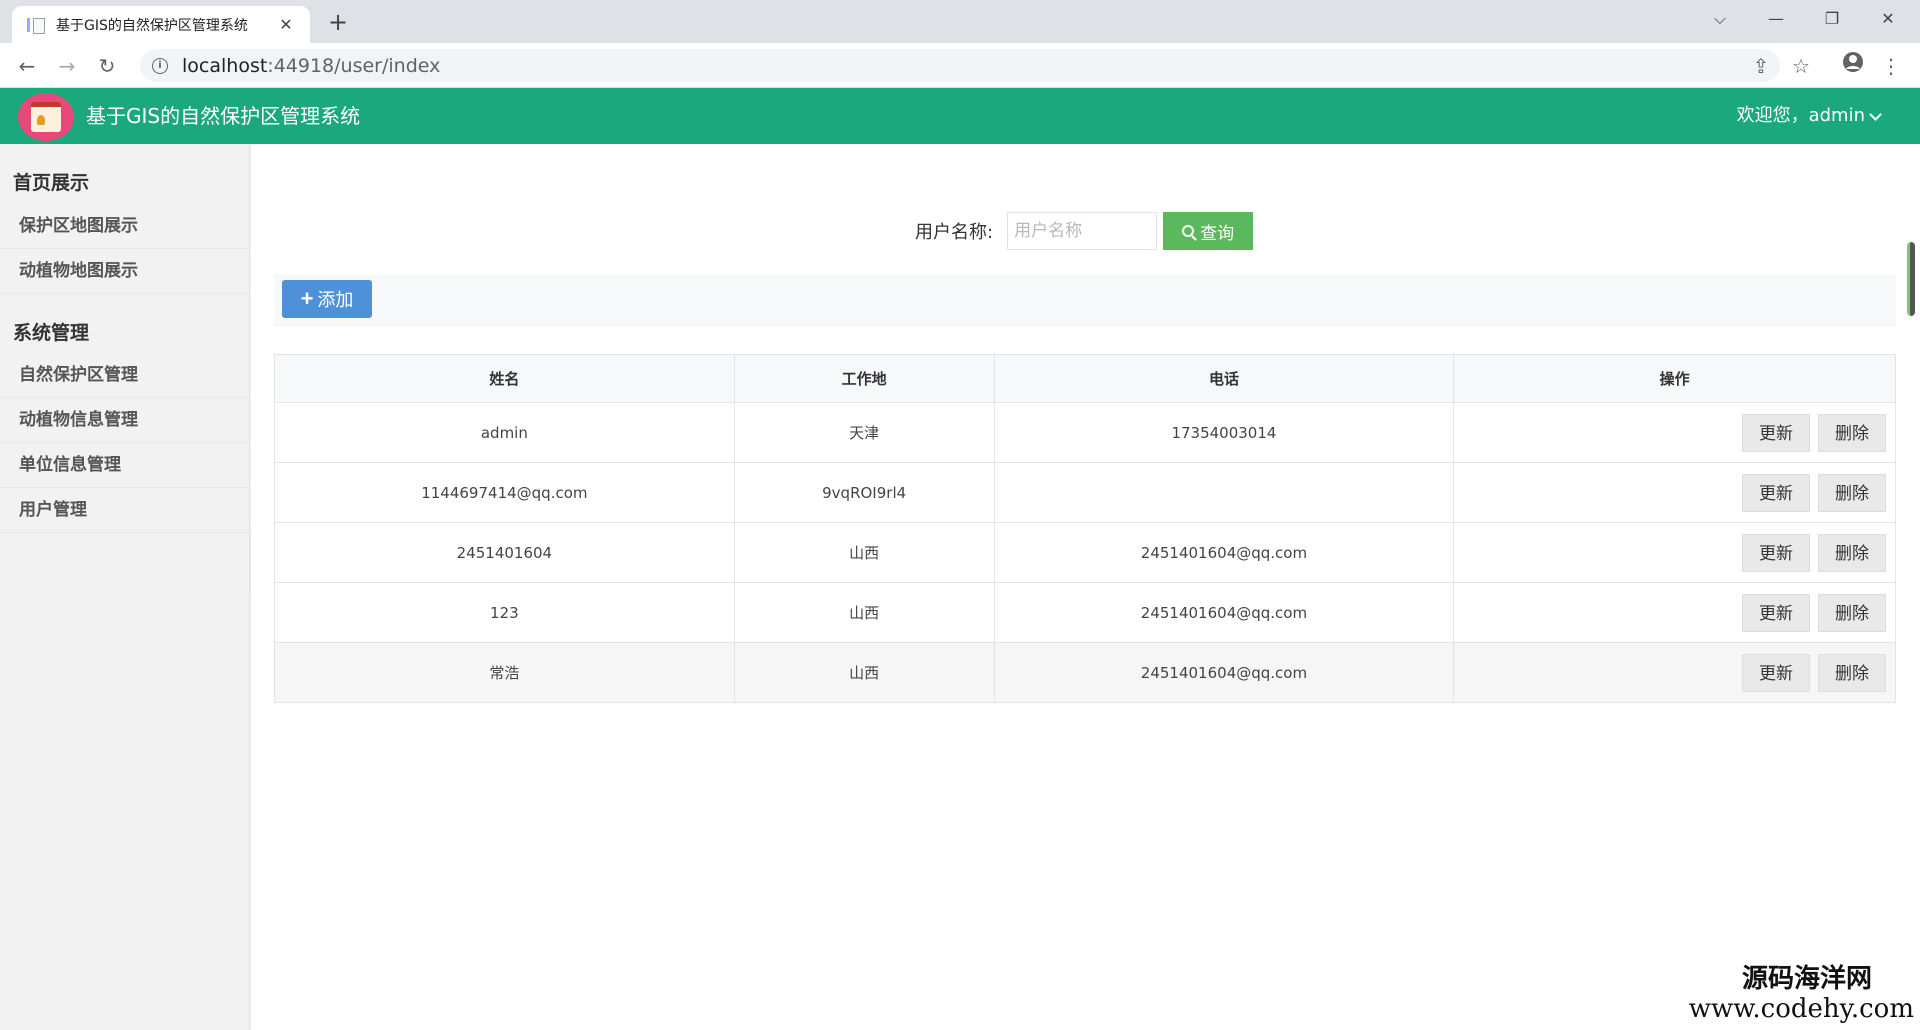  Describe the element at coordinates (124, 420) in the screenshot. I see `sidebar-item-species-management: 动植物信息管理` at that location.